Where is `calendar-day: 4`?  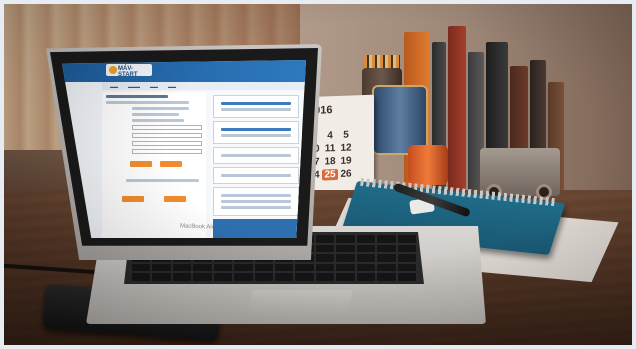 calendar-day: 4 is located at coordinates (330, 136).